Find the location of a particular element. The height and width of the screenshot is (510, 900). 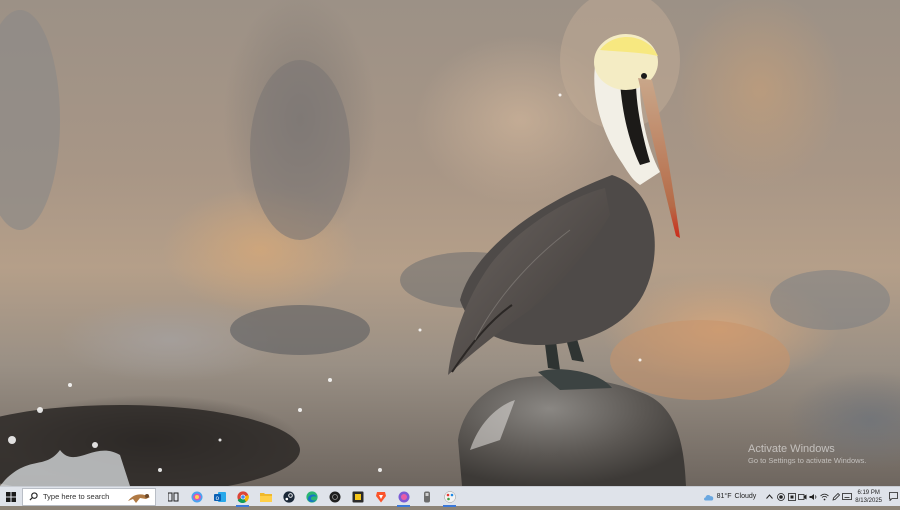

gray-app-button is located at coordinates (426, 497).